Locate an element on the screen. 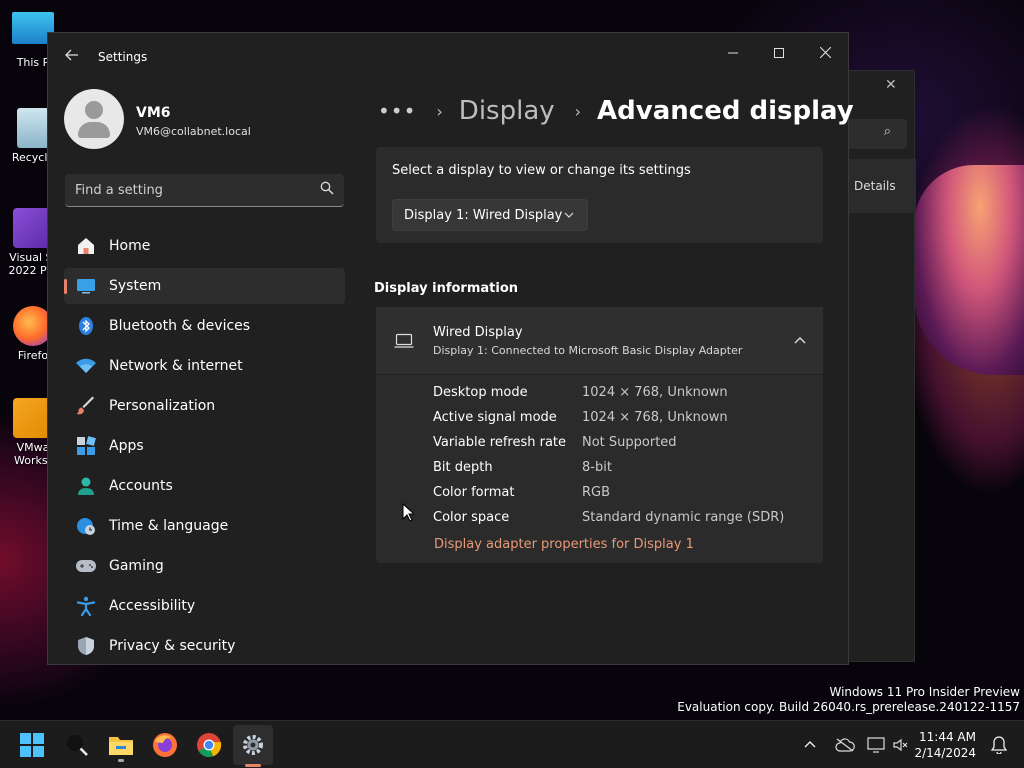  sidebar-item-label: Privacy & security is located at coordinates (172, 646).